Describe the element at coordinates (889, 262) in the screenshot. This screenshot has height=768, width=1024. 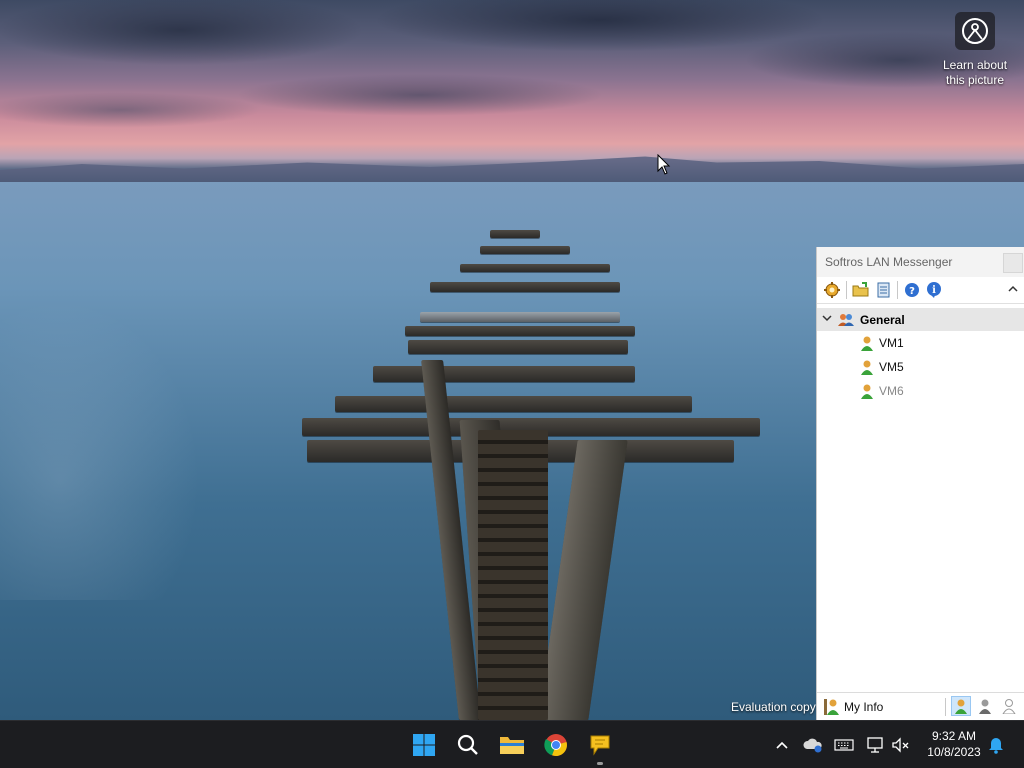
I see `messenger-title: Softros LAN Messenger` at that location.